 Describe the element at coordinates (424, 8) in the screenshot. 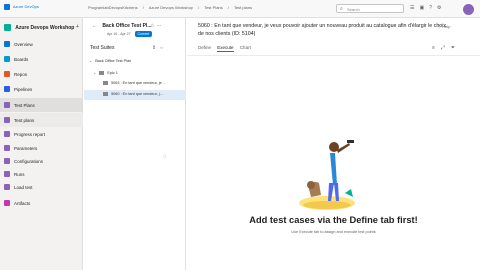

I see `shopping-bag-icon: ▣` at that location.